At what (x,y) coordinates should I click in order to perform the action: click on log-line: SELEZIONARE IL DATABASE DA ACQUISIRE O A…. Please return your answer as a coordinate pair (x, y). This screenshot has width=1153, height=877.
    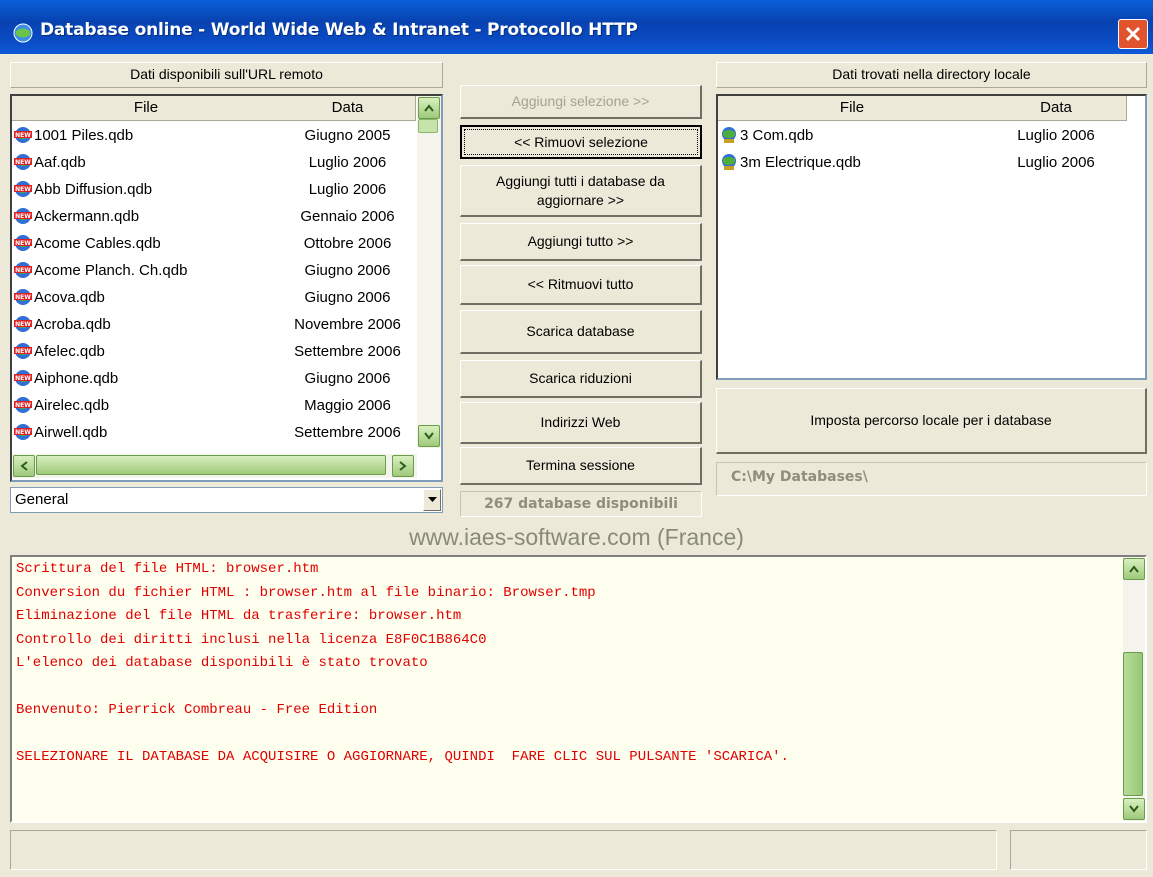
    Looking at the image, I should click on (402, 757).